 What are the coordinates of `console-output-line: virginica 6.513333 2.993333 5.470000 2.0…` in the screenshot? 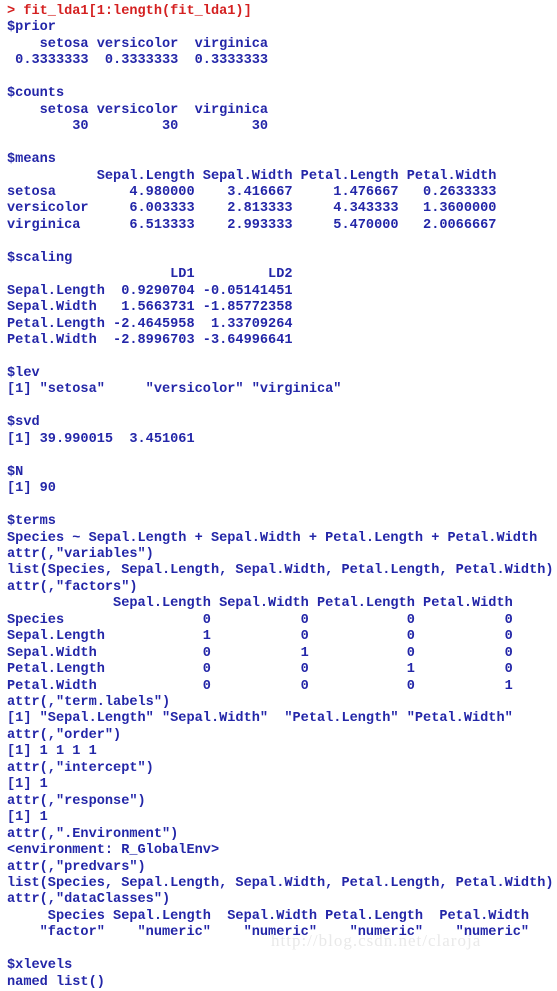 It's located at (252, 225).